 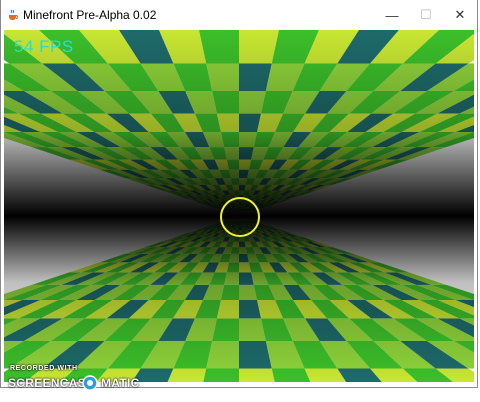 I want to click on minimize-button: —, so click(x=392, y=15).